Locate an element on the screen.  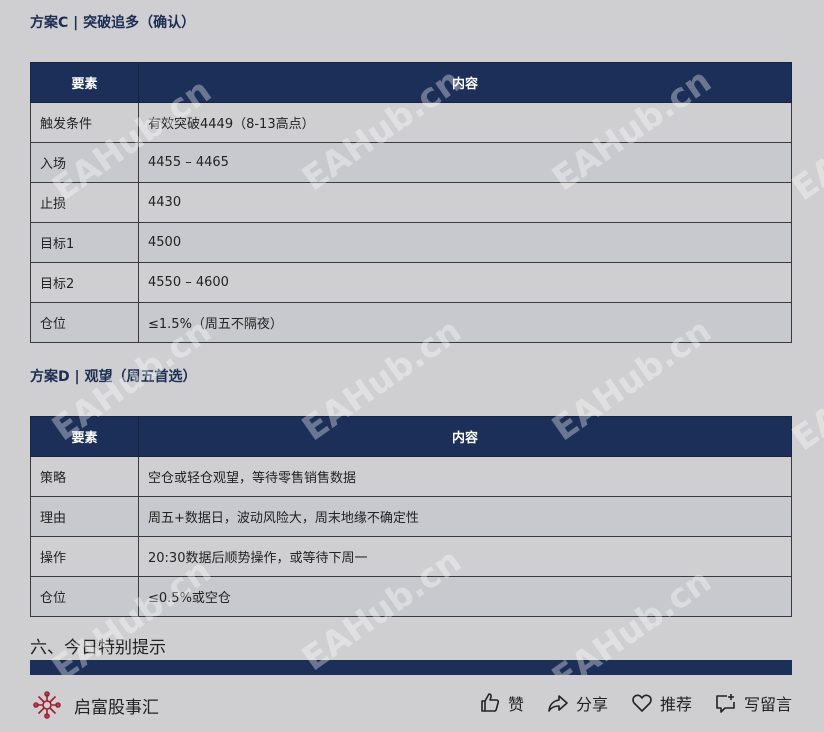
brand-name: 启富股事汇 is located at coordinates (116, 707).